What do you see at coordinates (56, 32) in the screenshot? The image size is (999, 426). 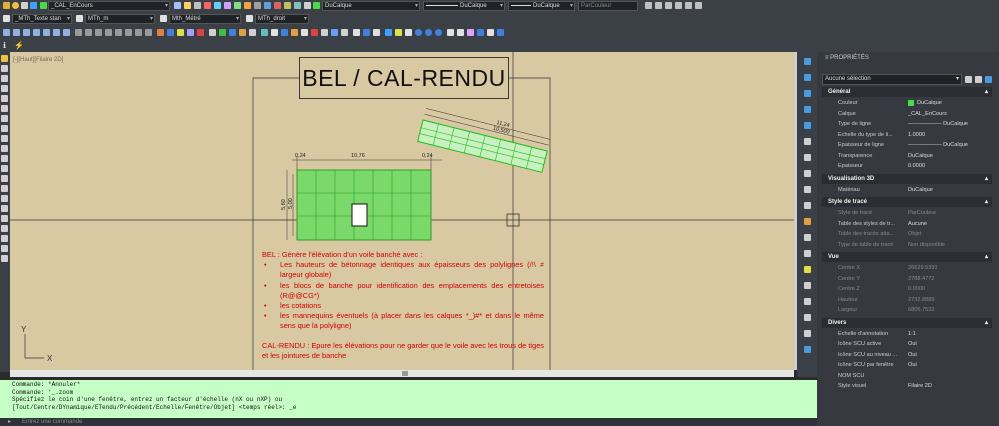 I see `tb-icon-a6` at bounding box center [56, 32].